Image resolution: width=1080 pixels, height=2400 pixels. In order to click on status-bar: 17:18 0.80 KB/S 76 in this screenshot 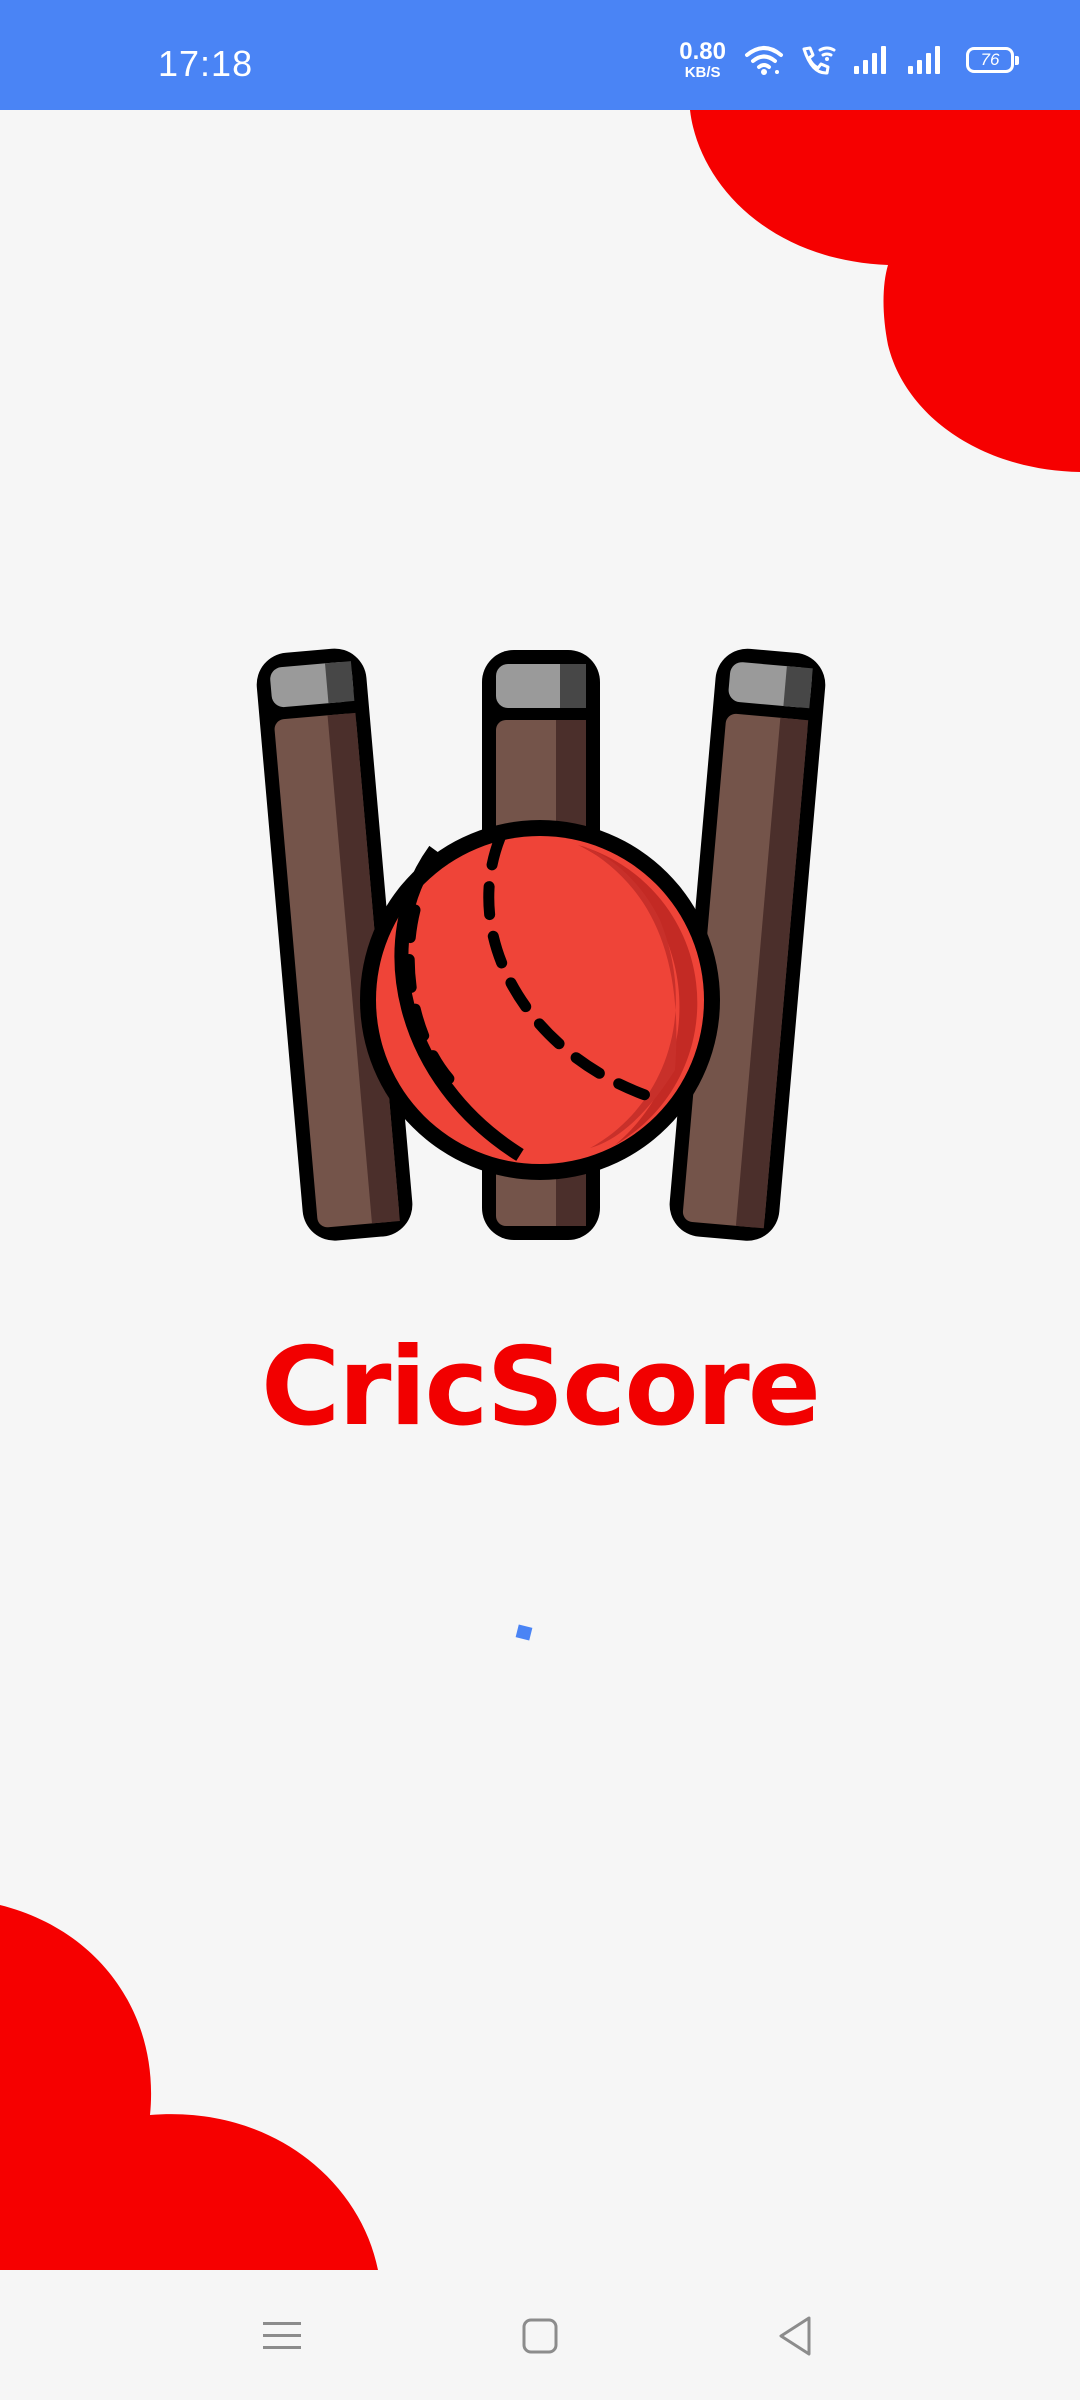, I will do `click(540, 55)`.